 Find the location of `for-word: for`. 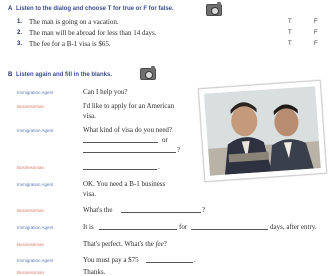

for-word: for is located at coordinates (183, 227).